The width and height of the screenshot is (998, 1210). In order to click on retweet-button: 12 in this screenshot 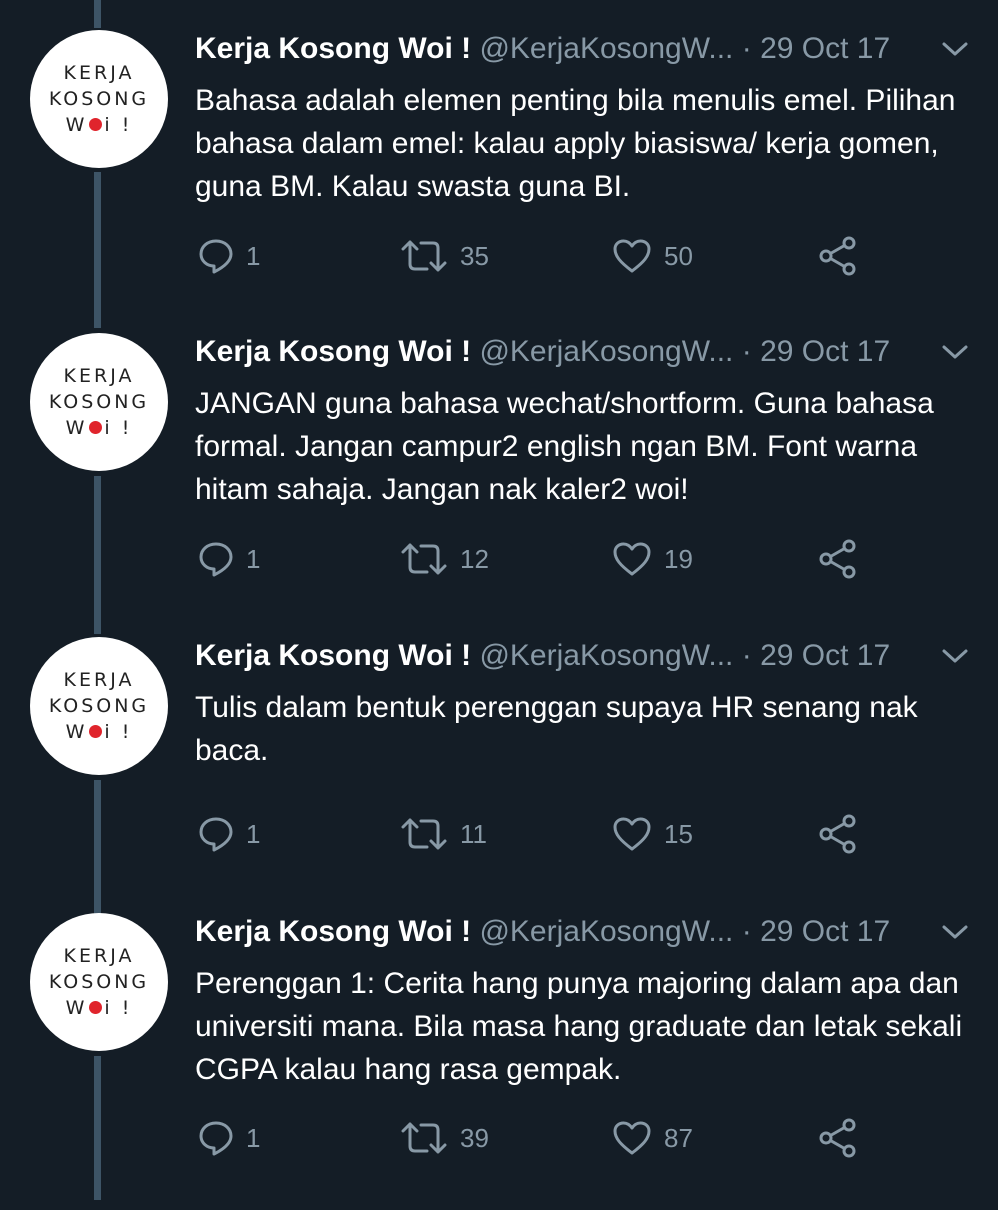, I will do `click(444, 559)`.